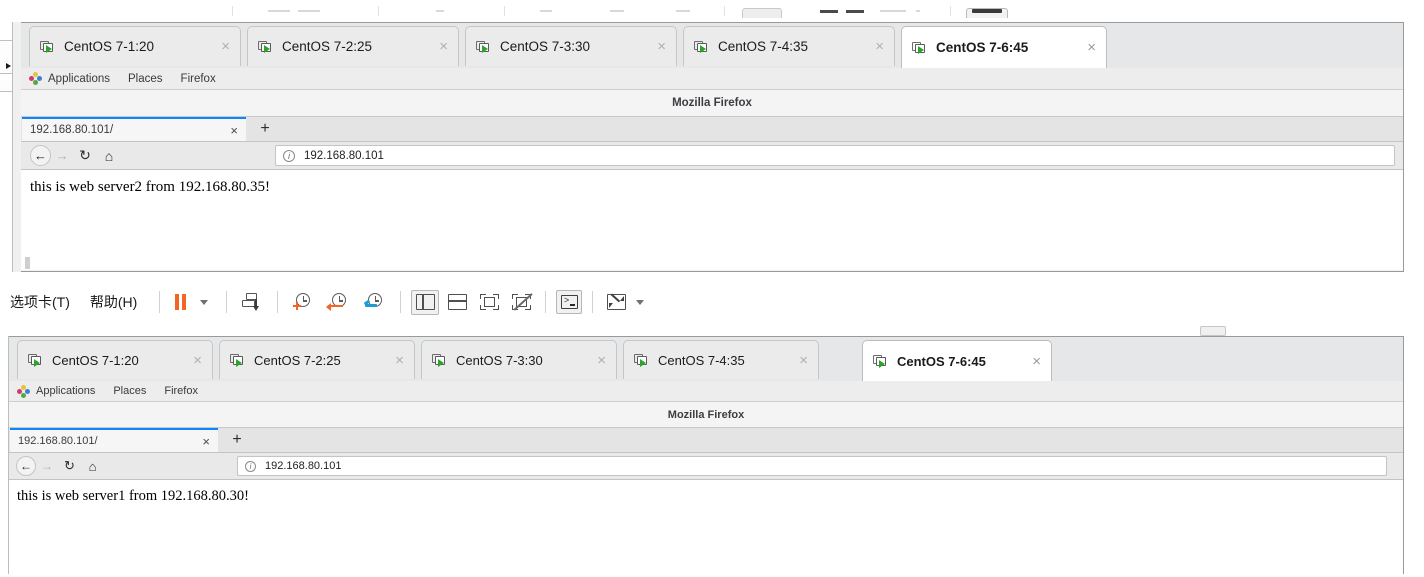  Describe the element at coordinates (941, 361) in the screenshot. I see `vm-tab-label: CentOS 7-6:45` at that location.